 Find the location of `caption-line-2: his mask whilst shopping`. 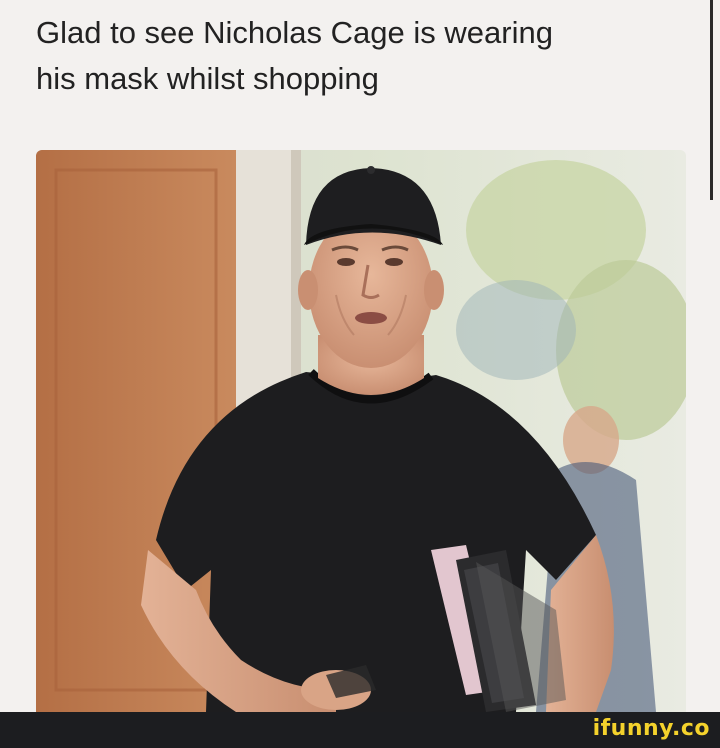

caption-line-2: his mask whilst shopping is located at coordinates (207, 78).